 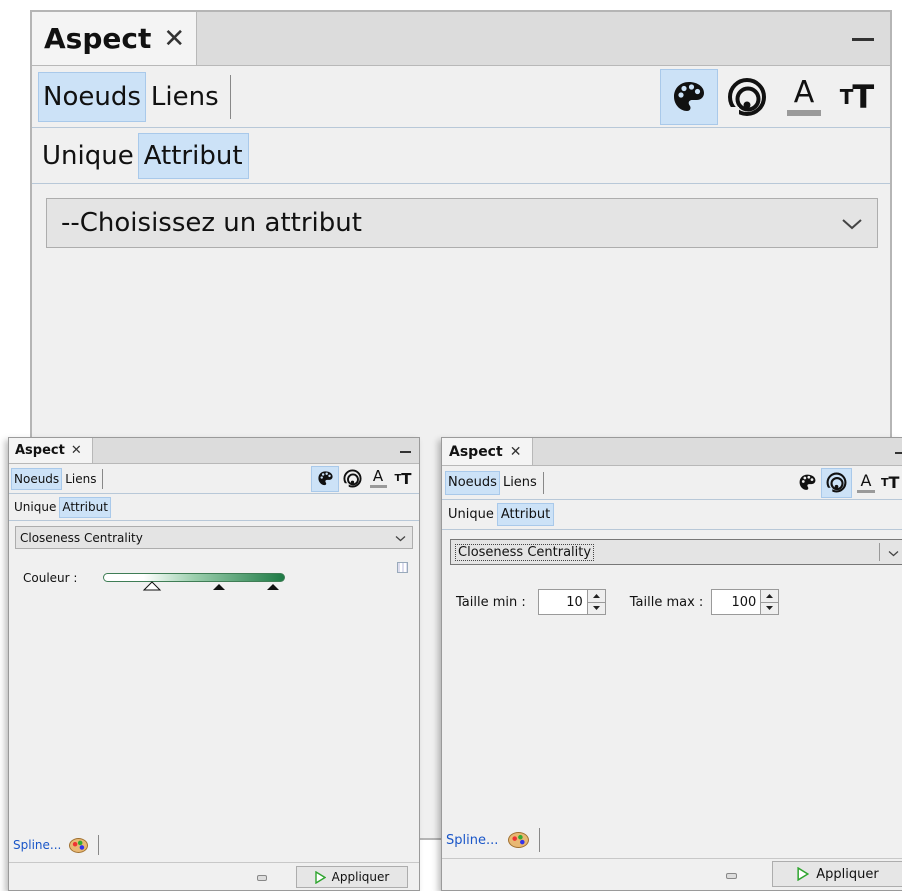 I want to click on min-size-spinner: 10, so click(x=571, y=602).